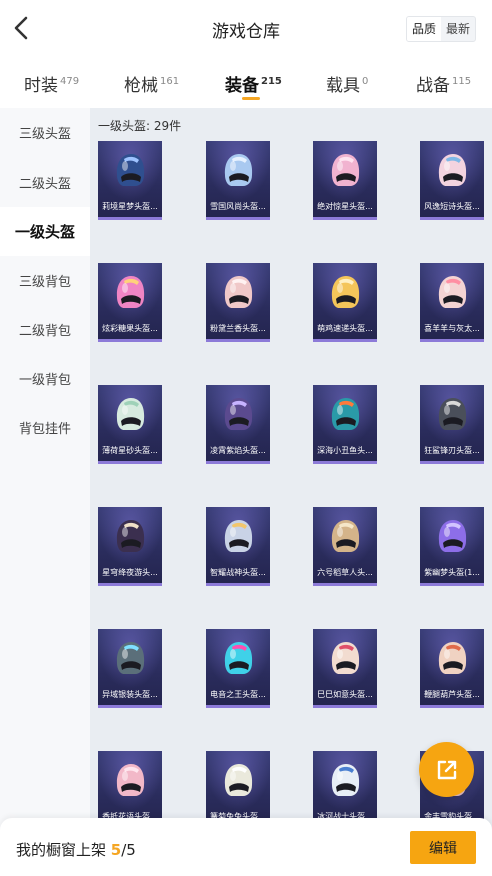  What do you see at coordinates (128, 850) in the screenshot?
I see `shelf-total-count: /5` at bounding box center [128, 850].